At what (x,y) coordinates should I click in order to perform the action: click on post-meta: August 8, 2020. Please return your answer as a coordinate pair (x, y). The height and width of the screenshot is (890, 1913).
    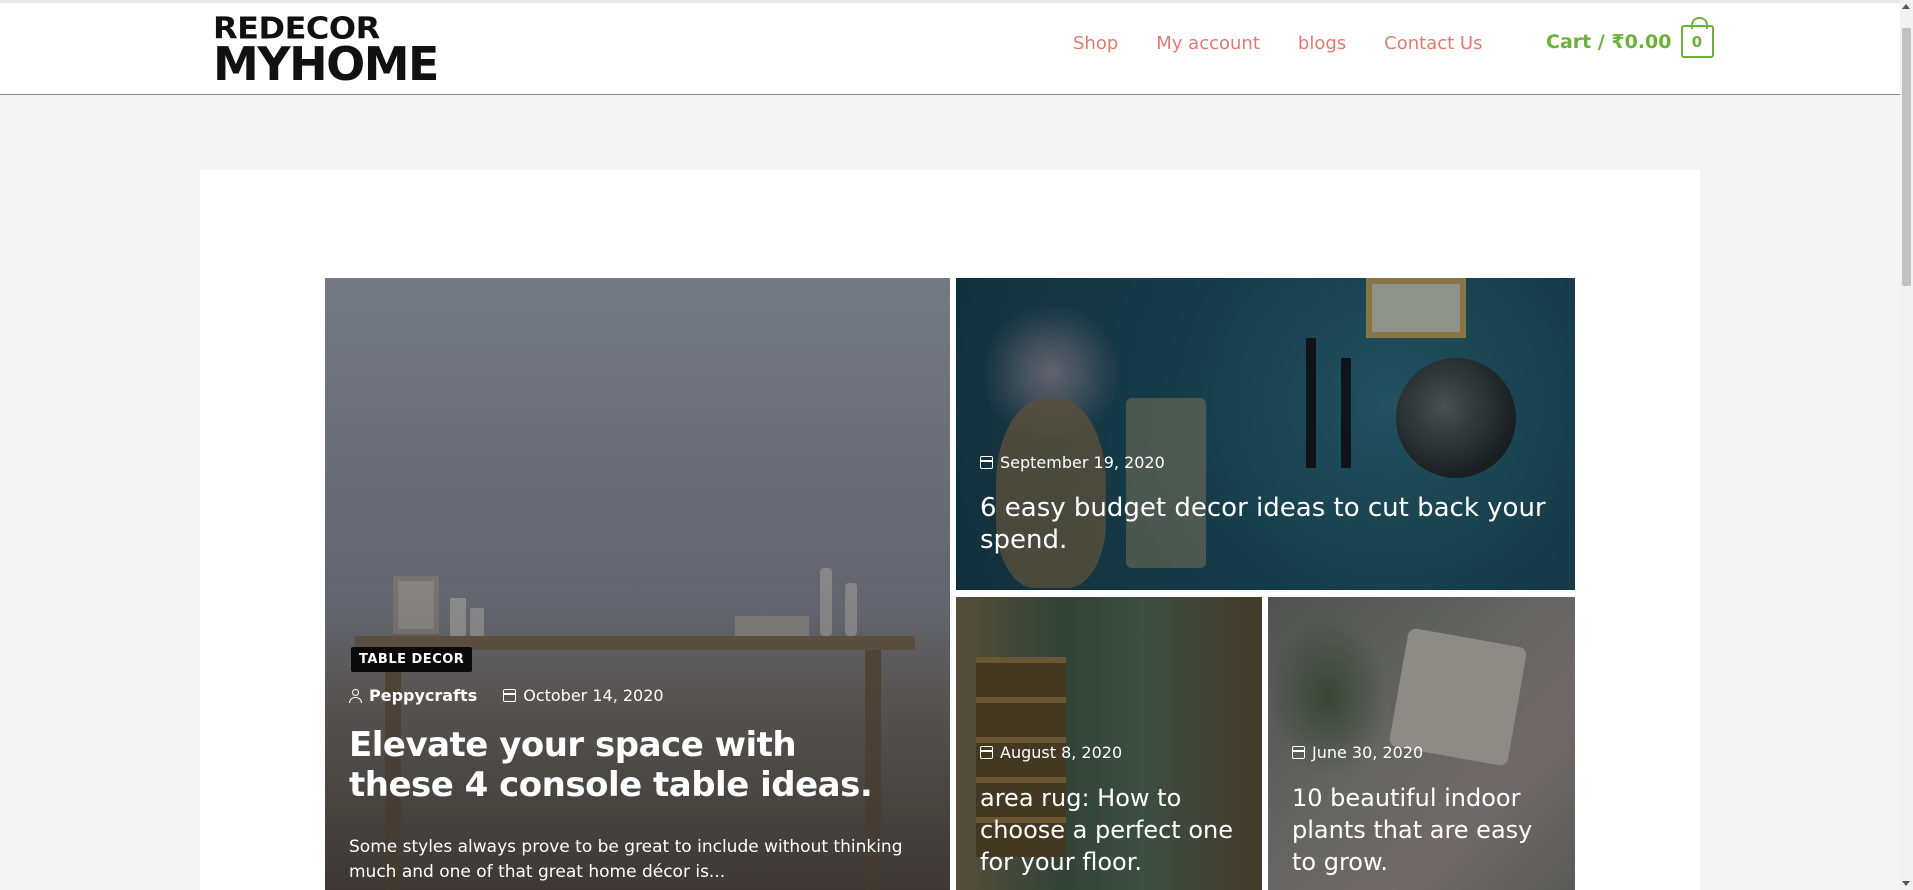
    Looking at the image, I should click on (1051, 752).